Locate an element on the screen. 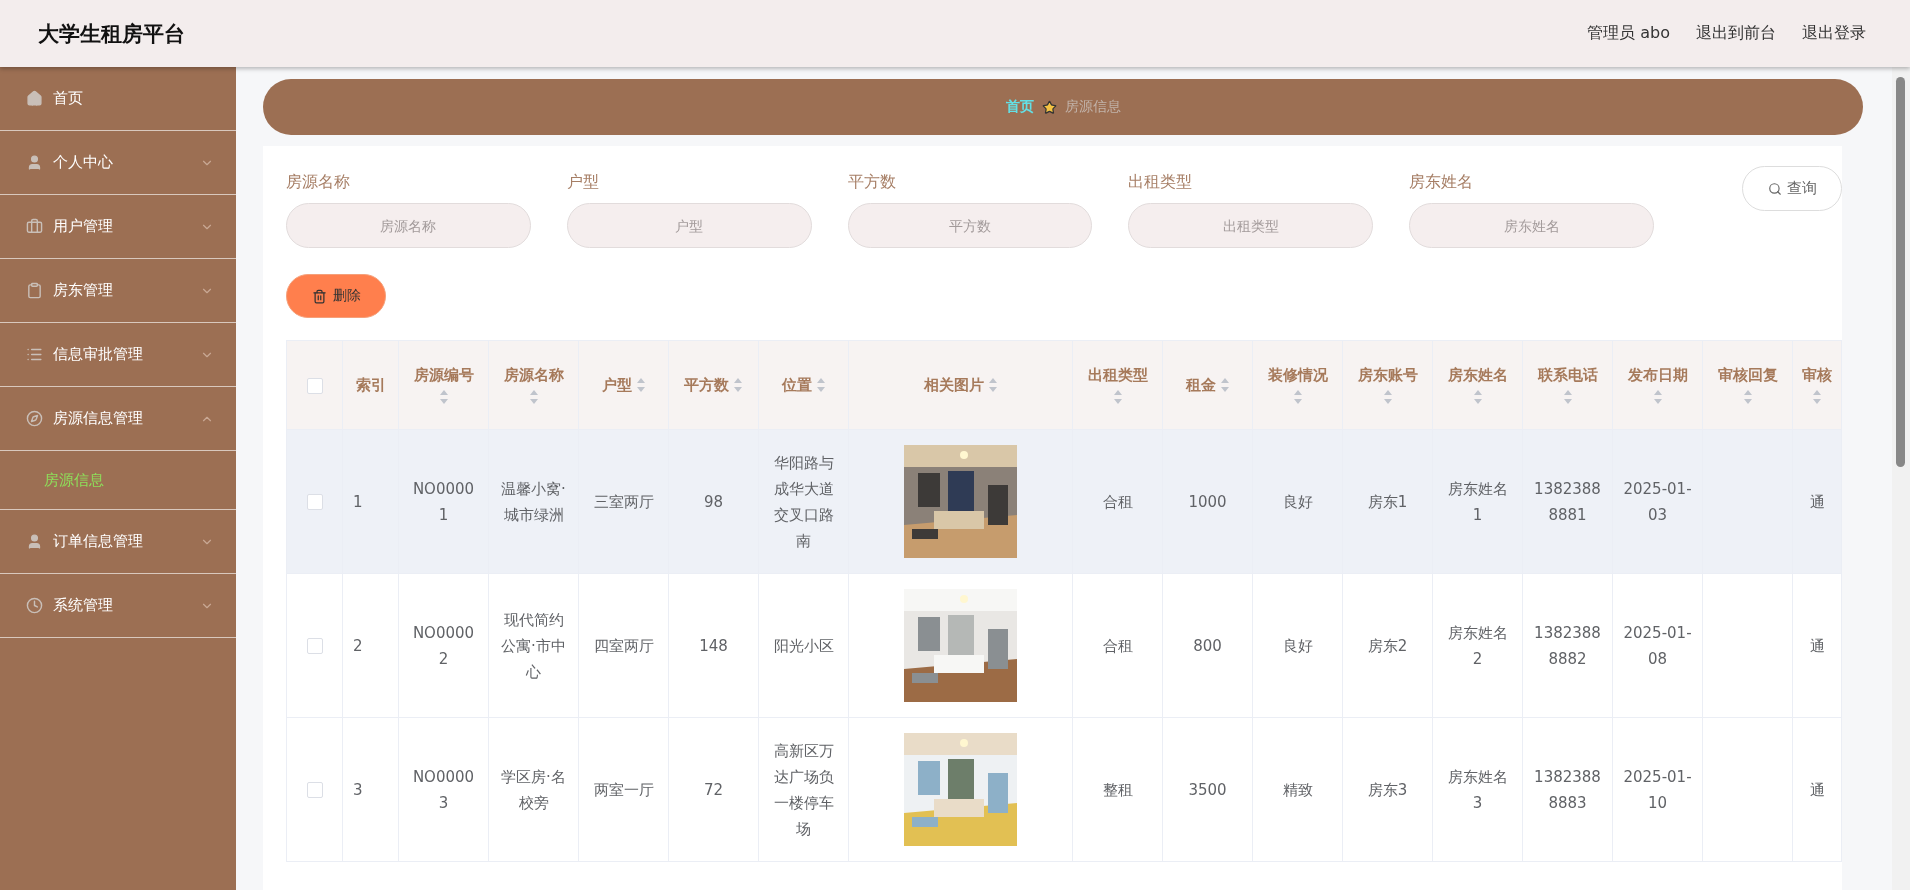  table-cell: 现代简约公寓·市中心 is located at coordinates (533, 645).